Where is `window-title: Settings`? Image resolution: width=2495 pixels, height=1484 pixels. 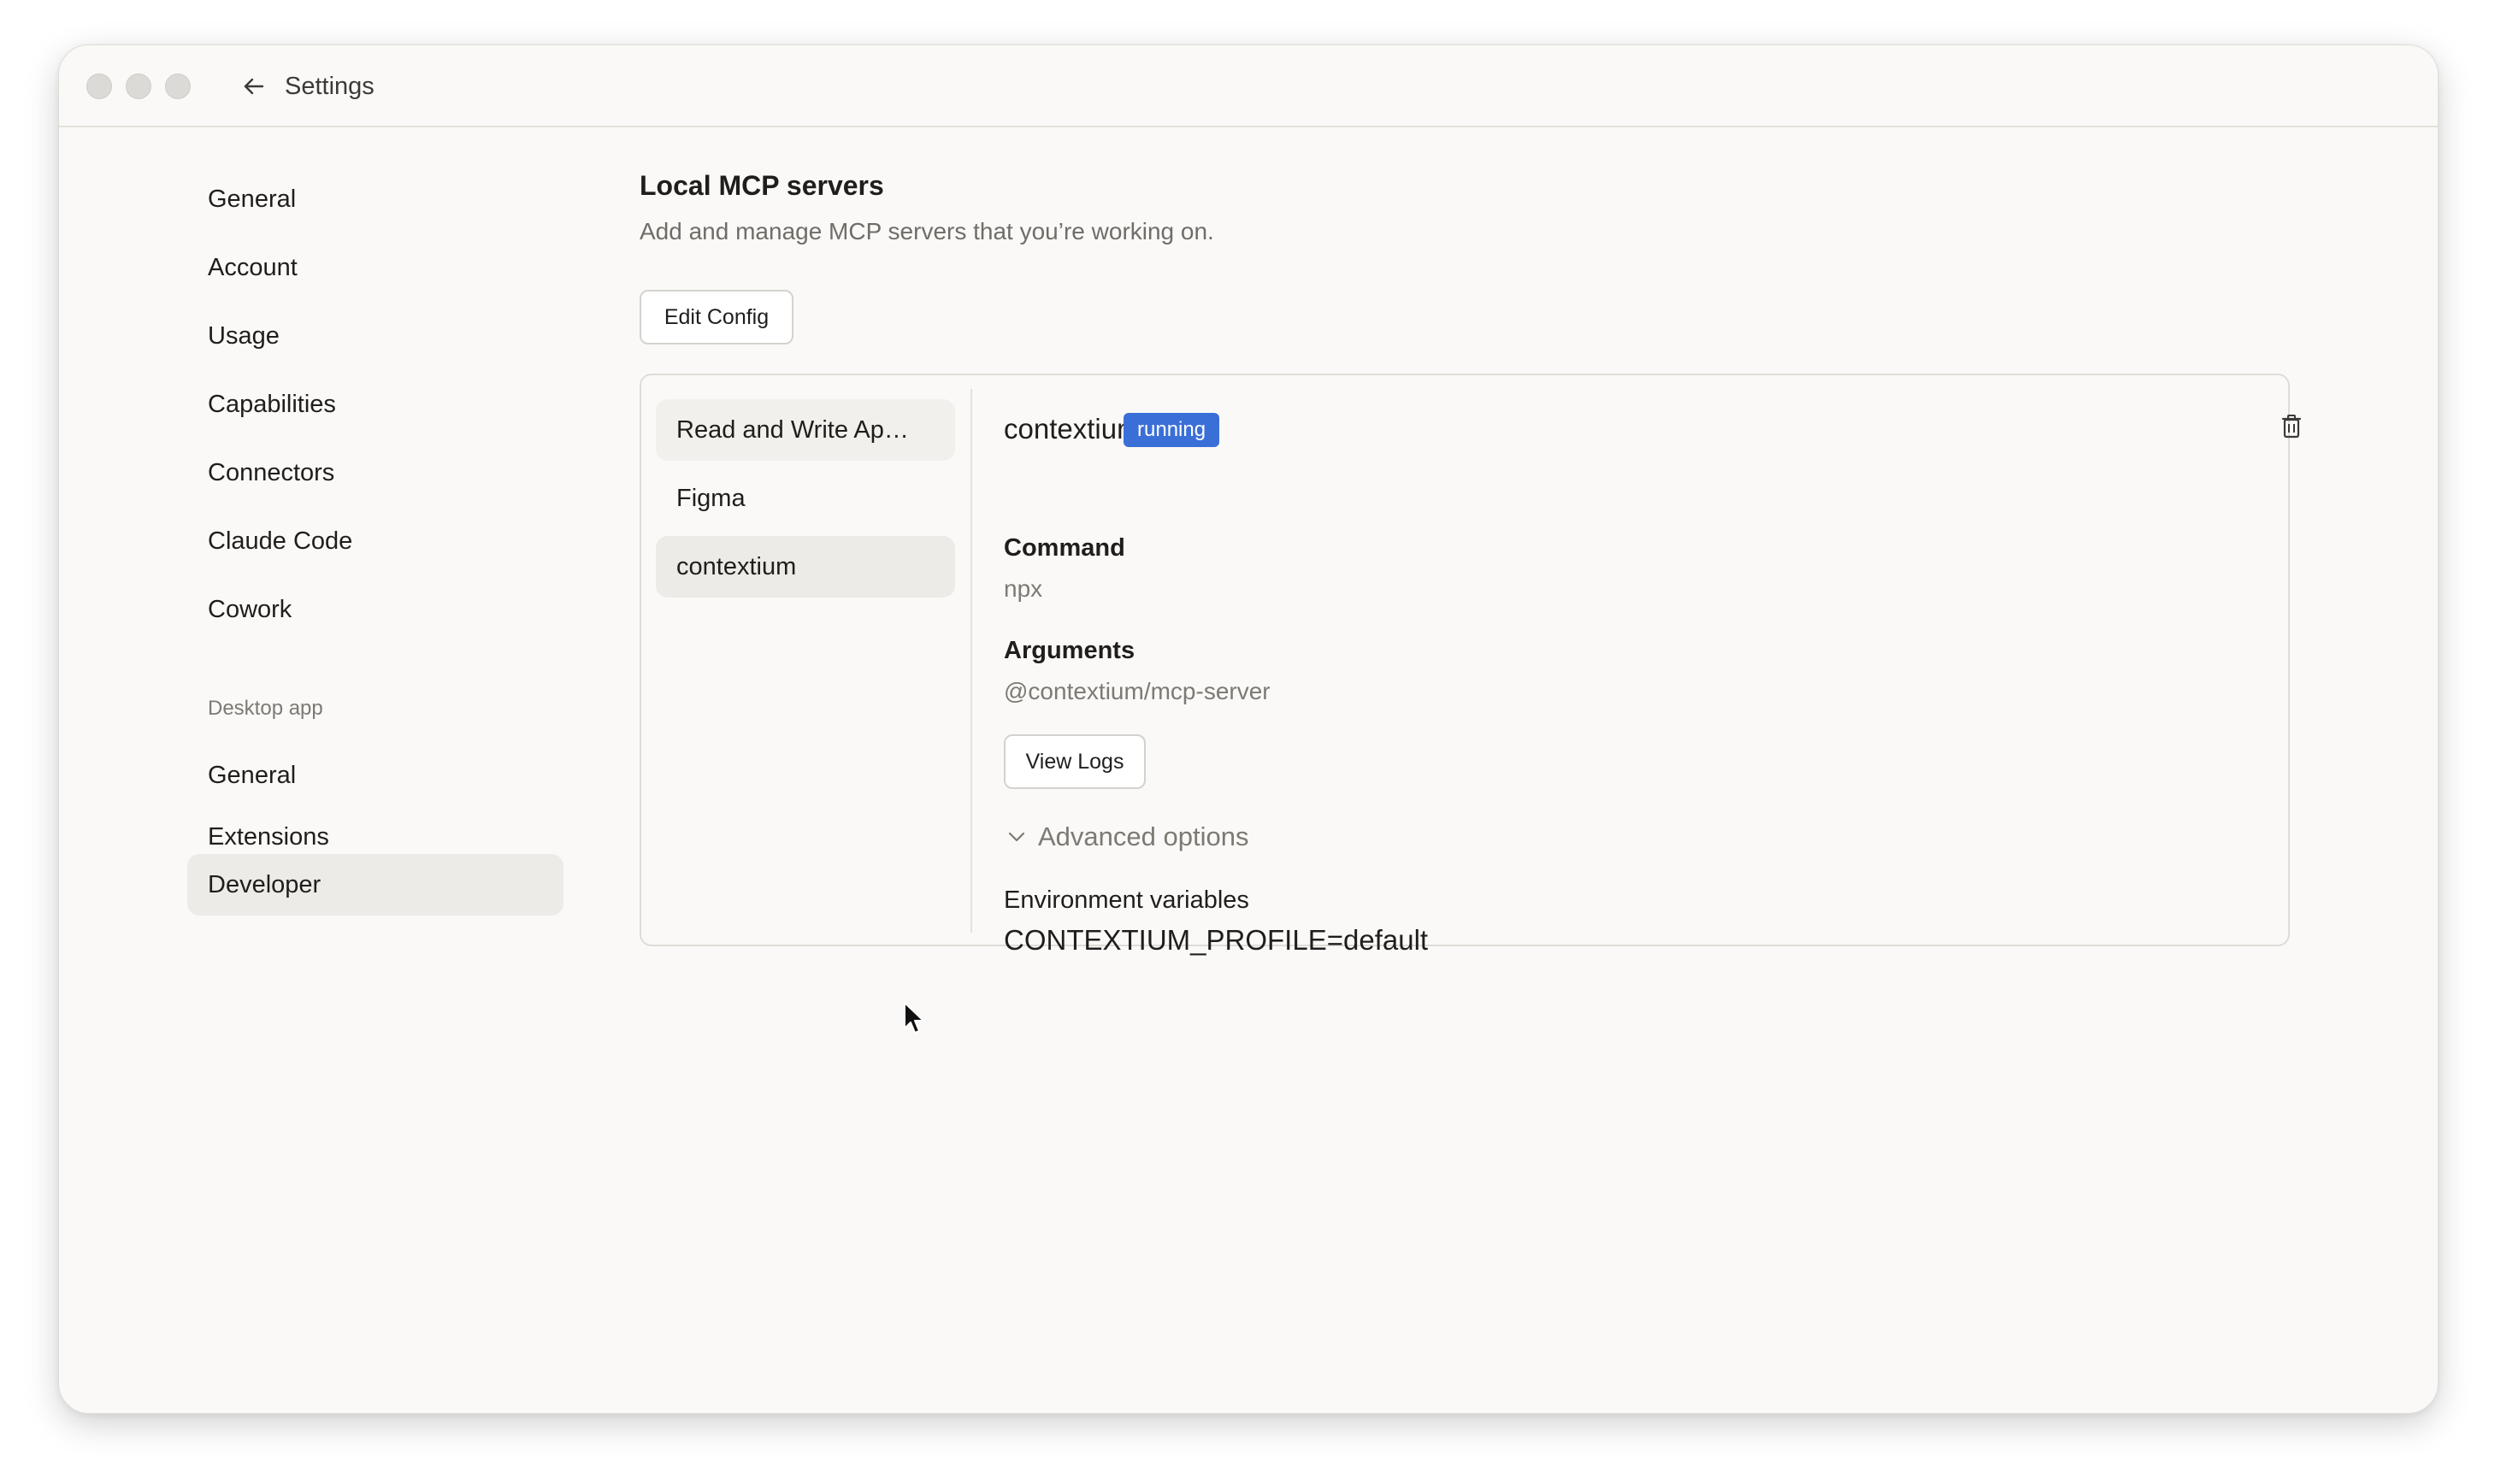
window-title: Settings is located at coordinates (330, 86).